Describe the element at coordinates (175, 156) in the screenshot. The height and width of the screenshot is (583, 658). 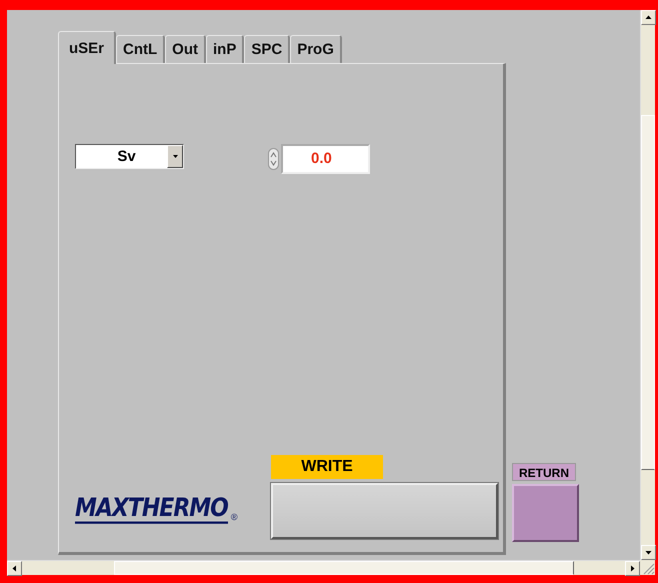
I see `dropdown-arrow-icon` at that location.